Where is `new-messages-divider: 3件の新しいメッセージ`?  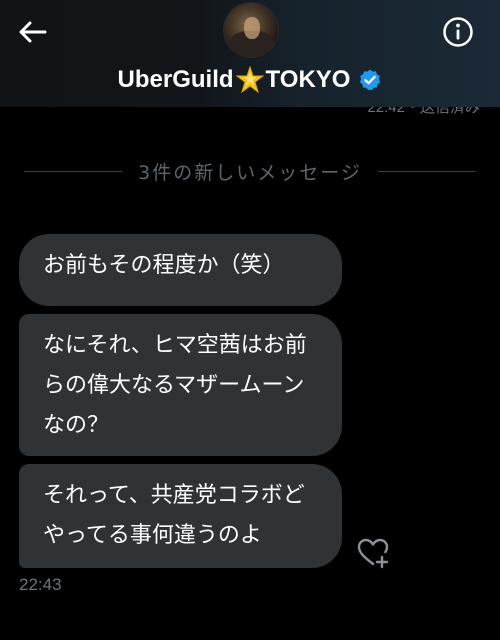
new-messages-divider: 3件の新しいメッセージ is located at coordinates (250, 171).